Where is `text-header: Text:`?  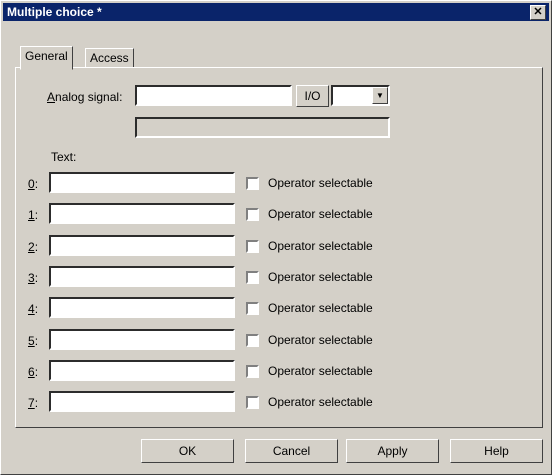
text-header: Text: is located at coordinates (64, 157).